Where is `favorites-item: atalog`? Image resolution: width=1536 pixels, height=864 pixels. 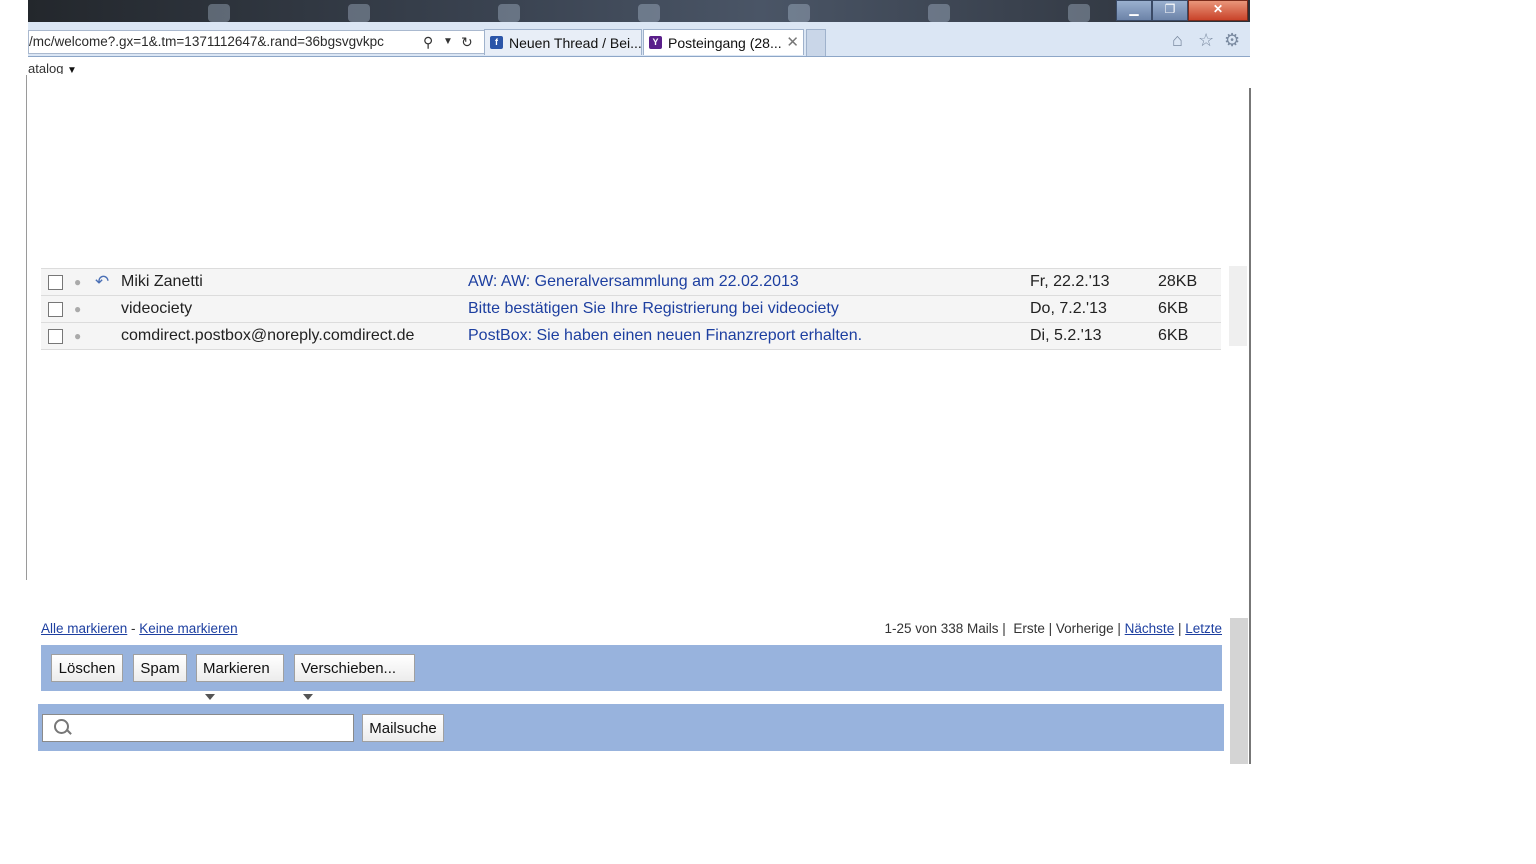
favorites-item: atalog is located at coordinates (45, 67).